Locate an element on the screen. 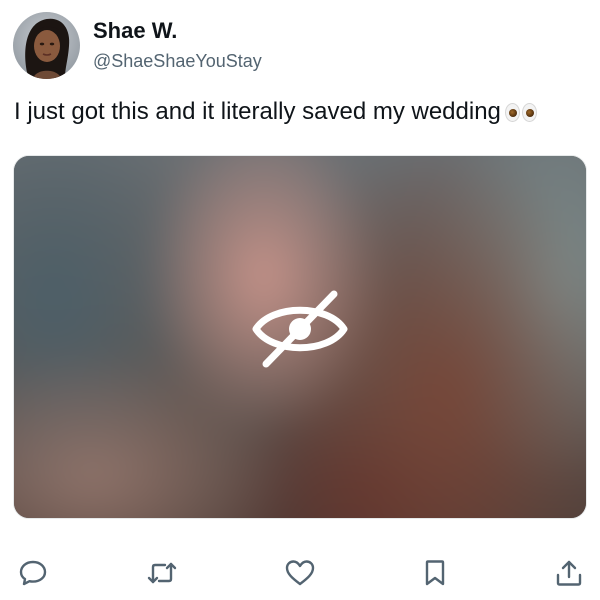 Image resolution: width=600 pixels, height=600 pixels. heart-icon is located at coordinates (300, 573).